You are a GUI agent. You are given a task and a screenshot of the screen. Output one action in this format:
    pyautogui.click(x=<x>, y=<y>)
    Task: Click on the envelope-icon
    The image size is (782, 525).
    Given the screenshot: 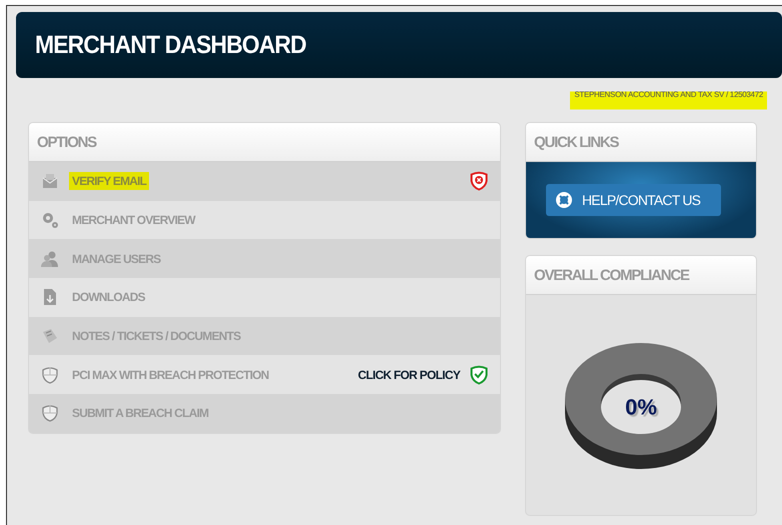 What is the action you would take?
    pyautogui.click(x=50, y=181)
    